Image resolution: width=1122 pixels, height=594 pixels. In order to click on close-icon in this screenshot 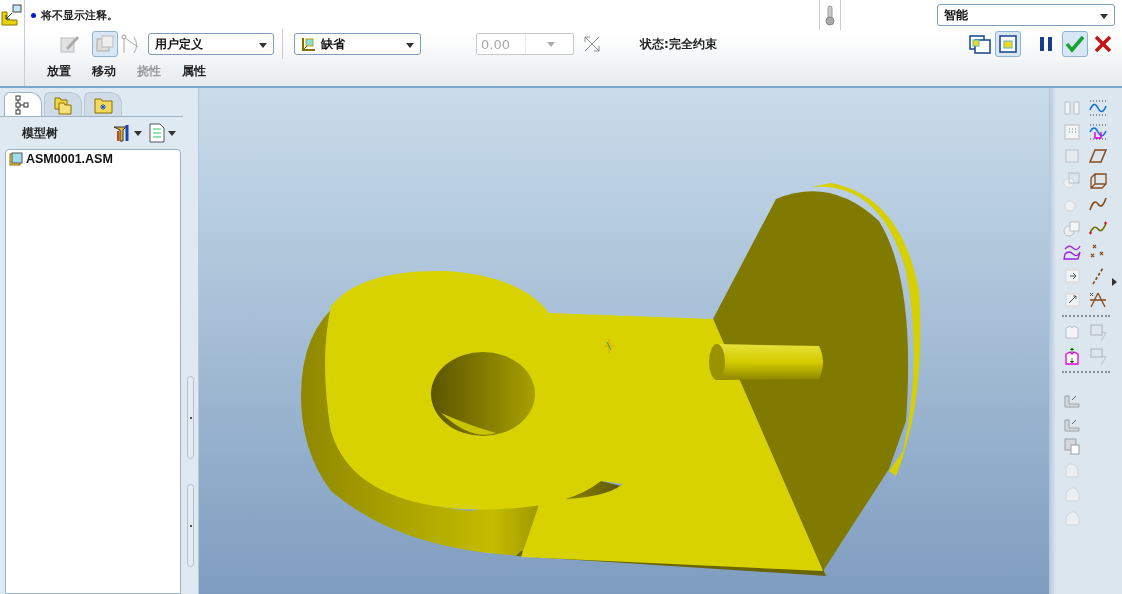, I will do `click(1103, 44)`.